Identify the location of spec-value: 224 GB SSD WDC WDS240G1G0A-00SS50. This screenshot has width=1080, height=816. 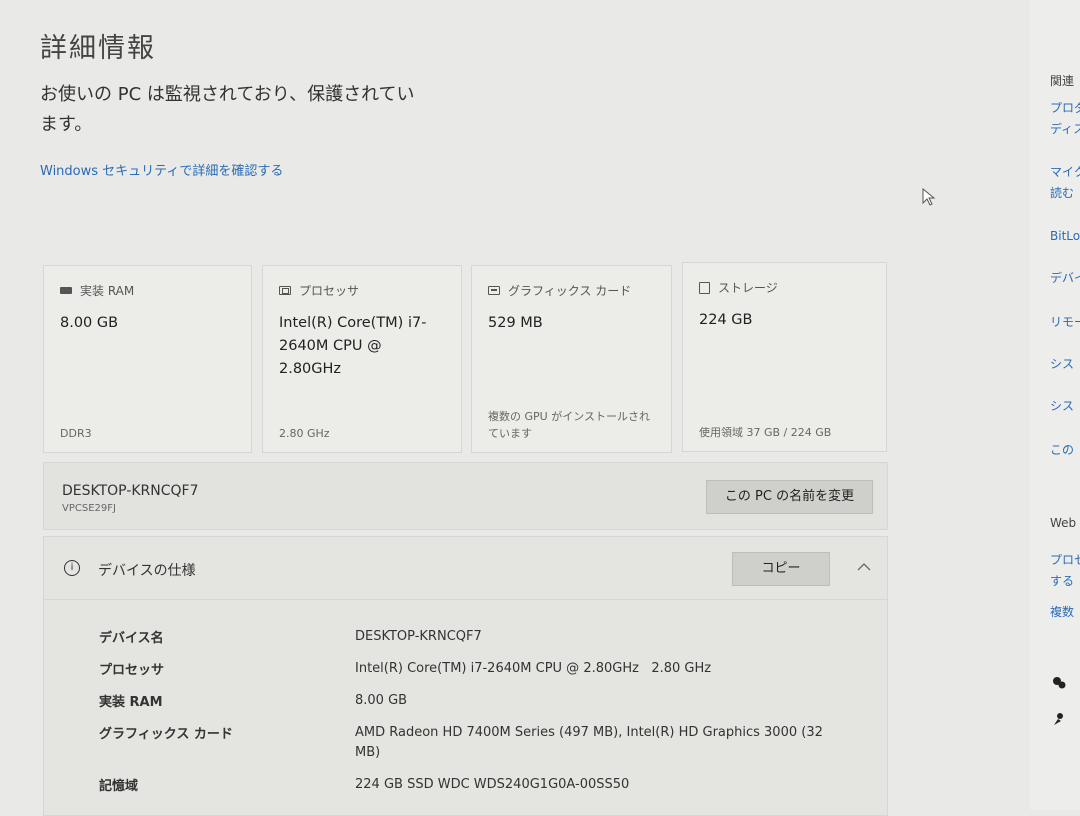
(492, 784).